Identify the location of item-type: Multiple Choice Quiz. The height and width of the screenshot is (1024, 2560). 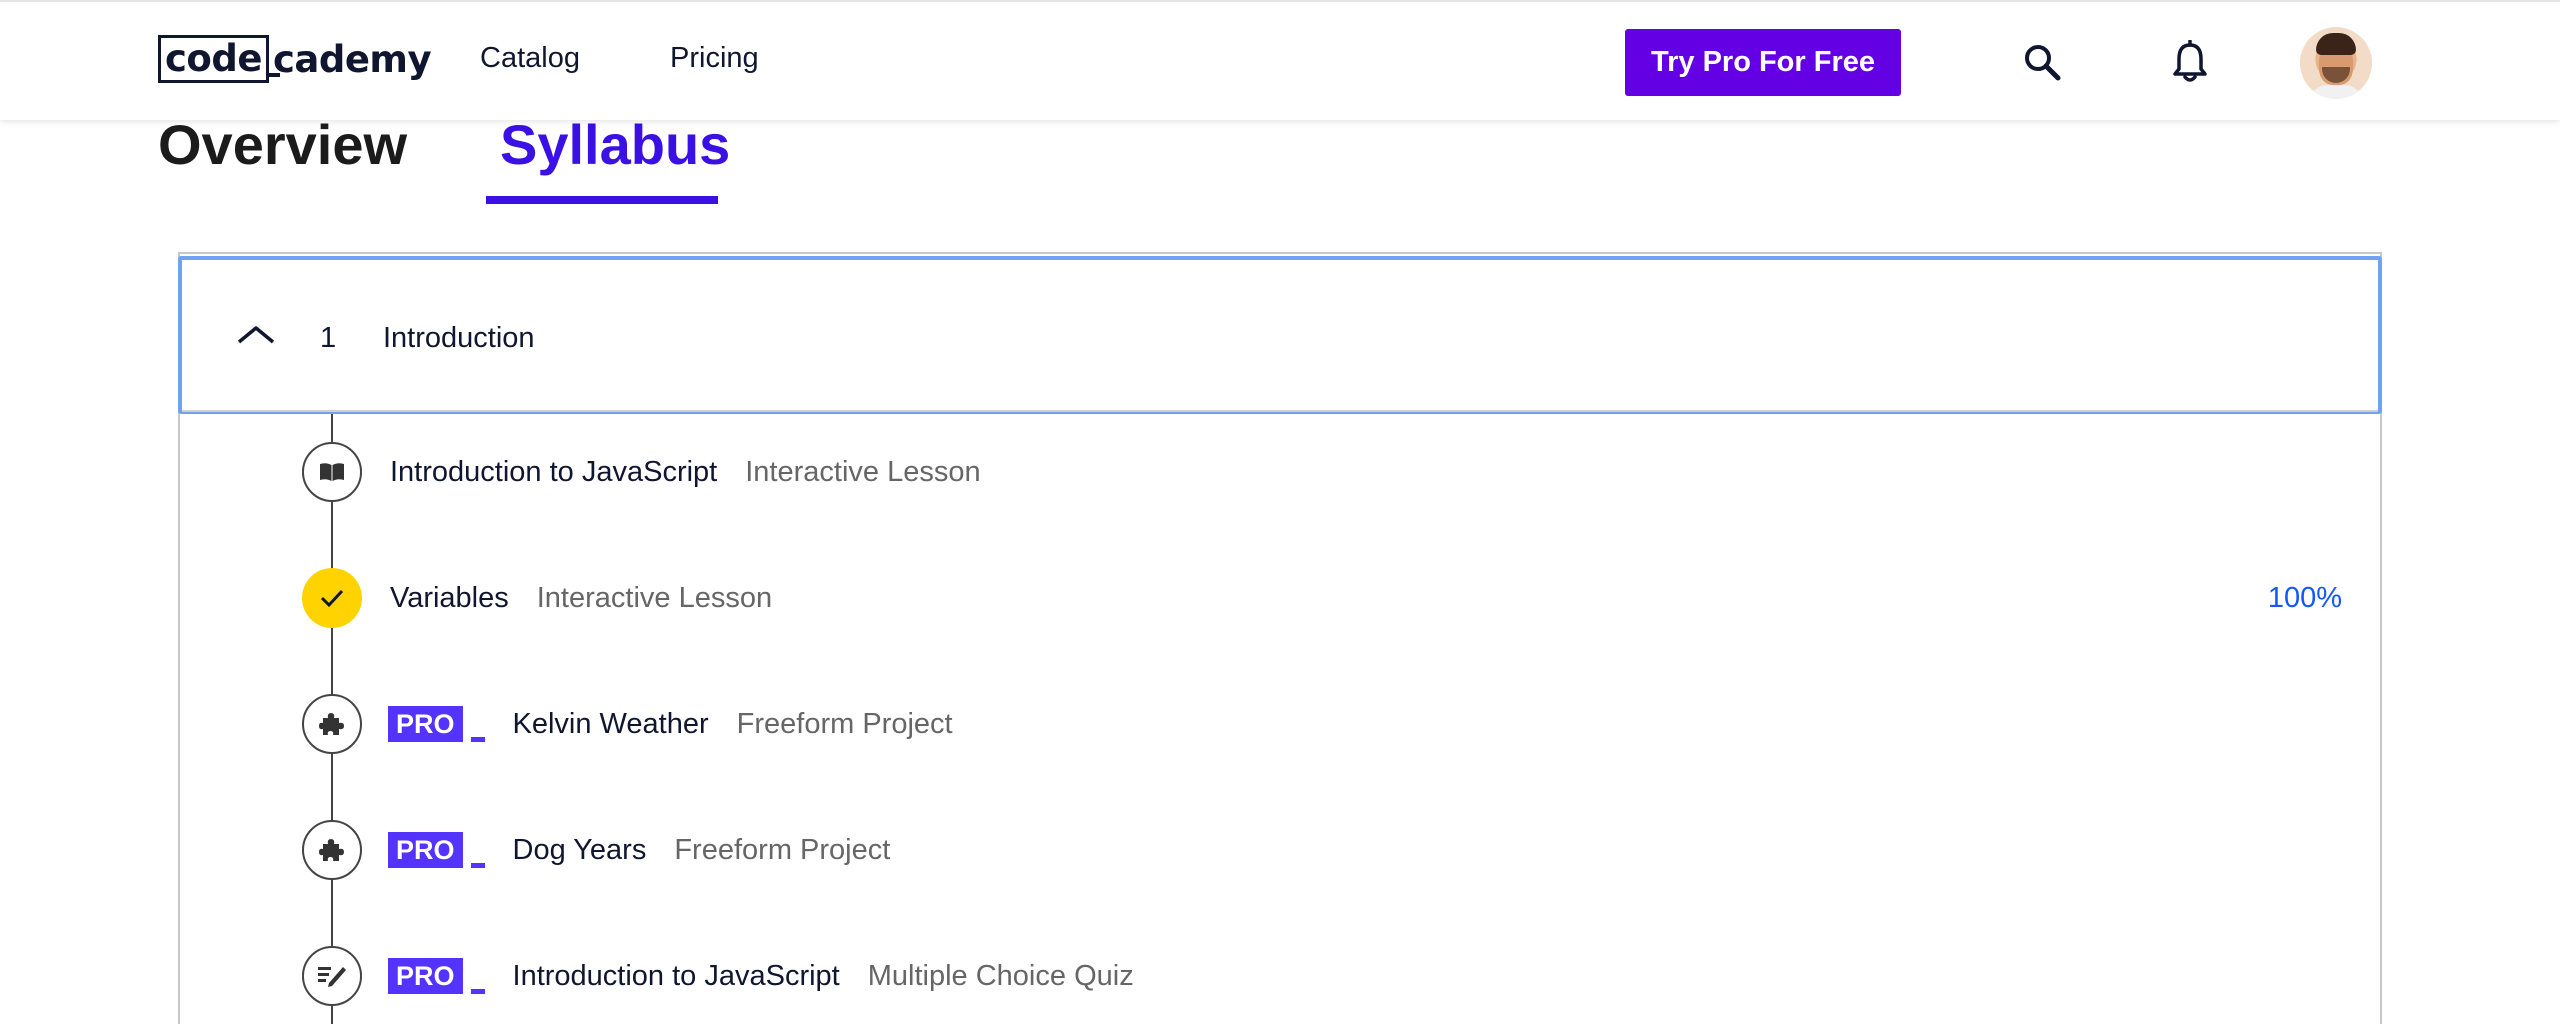
(1000, 975).